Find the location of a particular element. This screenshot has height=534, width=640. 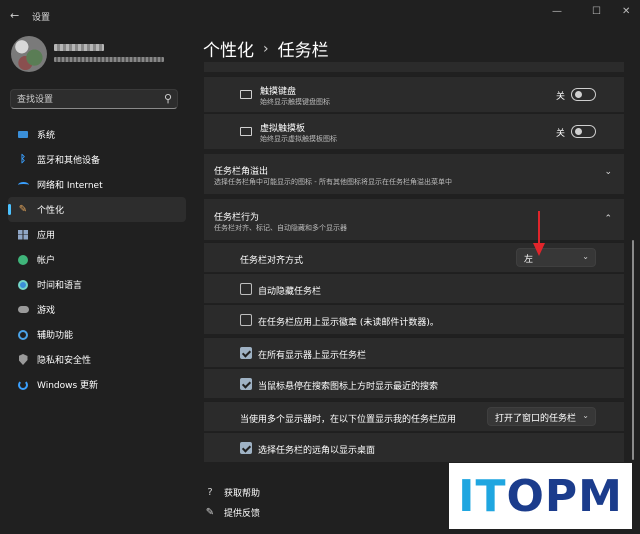

watermark-logo: IT OPM is located at coordinates (540, 496).